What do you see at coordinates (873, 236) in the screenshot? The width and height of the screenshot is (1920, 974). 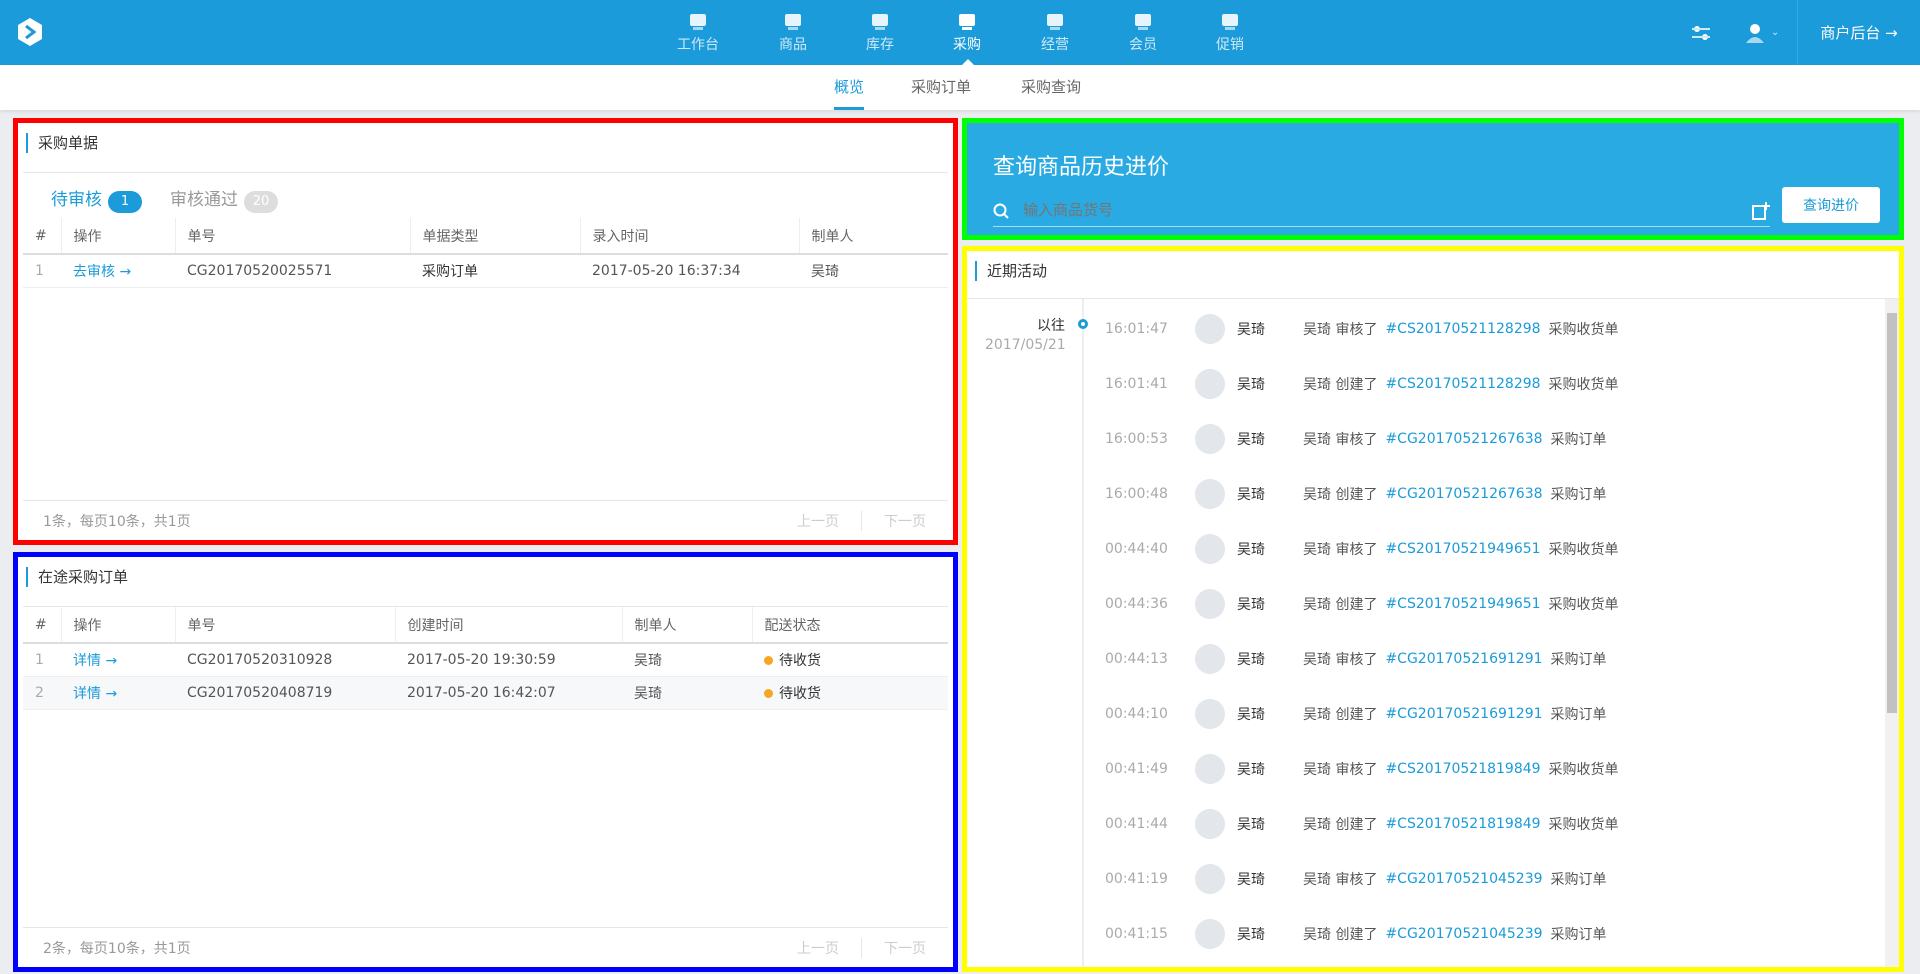 I see `col-header: 制单人` at bounding box center [873, 236].